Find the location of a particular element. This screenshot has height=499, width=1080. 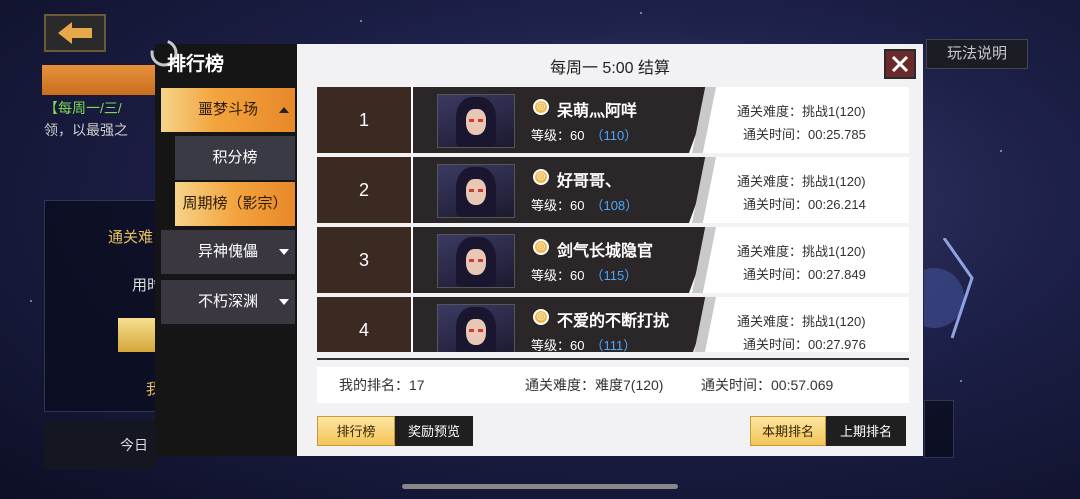

sidebar-item-puppet: 异神傀儡 is located at coordinates (228, 252).